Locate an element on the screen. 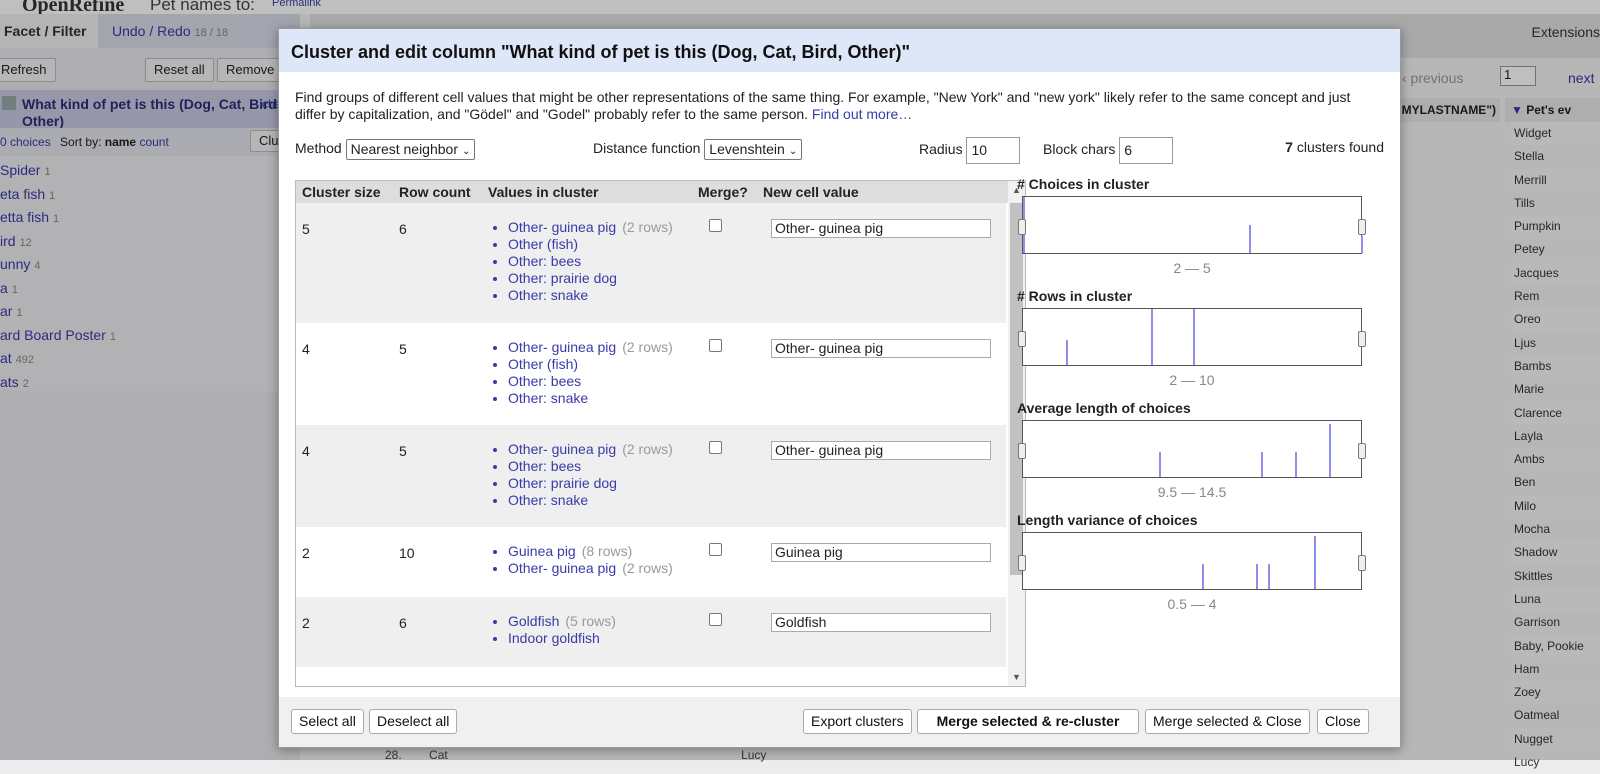 The image size is (1600, 774). block-chars-label: Block chars is located at coordinates (1079, 149).